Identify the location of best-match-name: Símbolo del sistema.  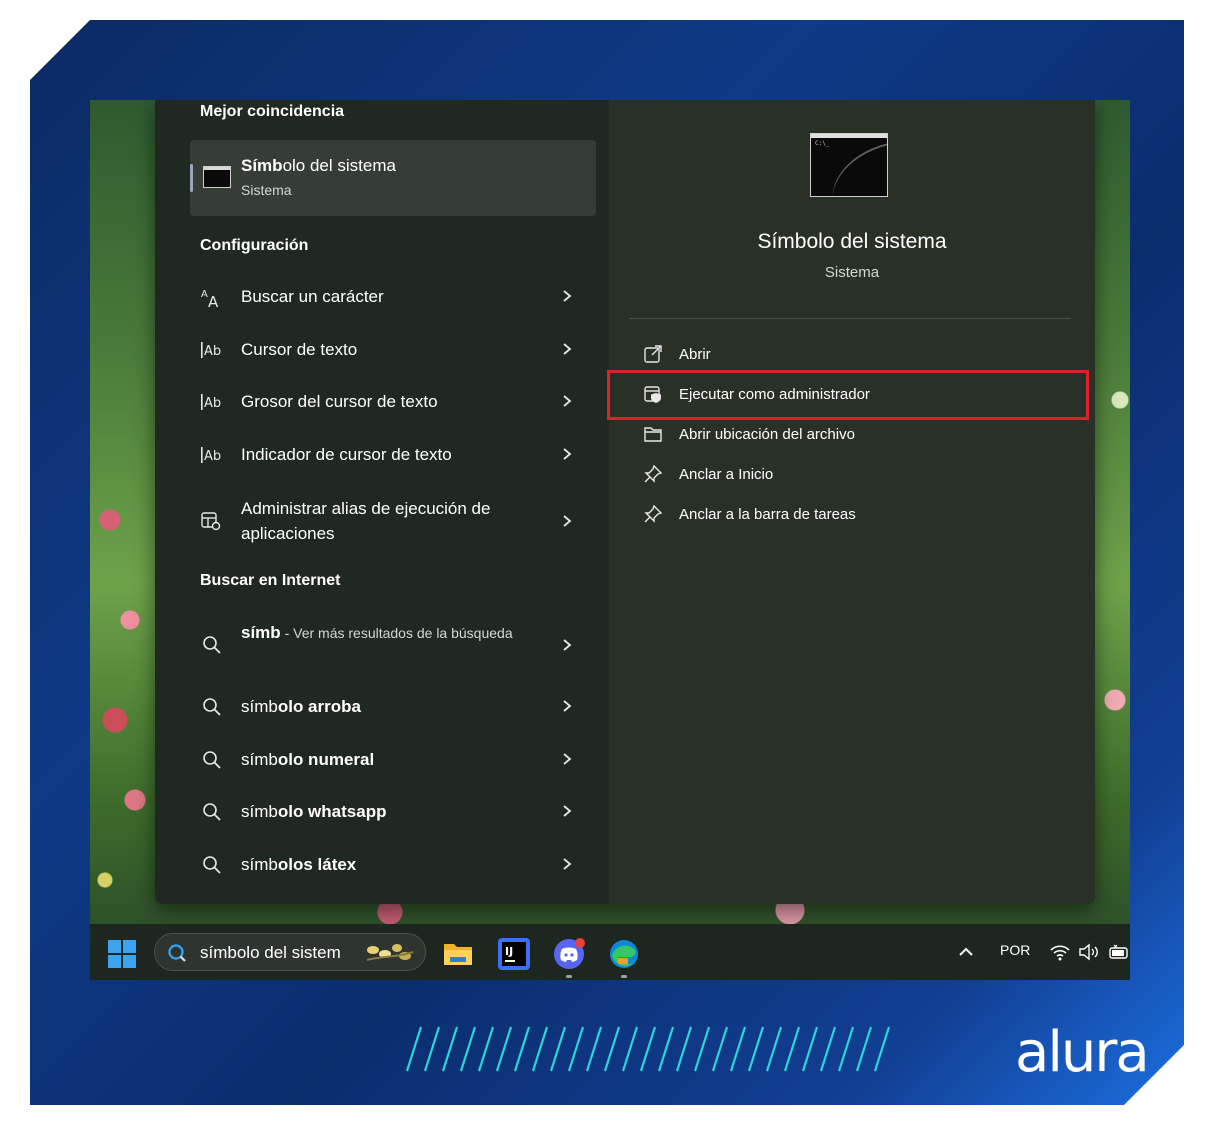
(318, 165).